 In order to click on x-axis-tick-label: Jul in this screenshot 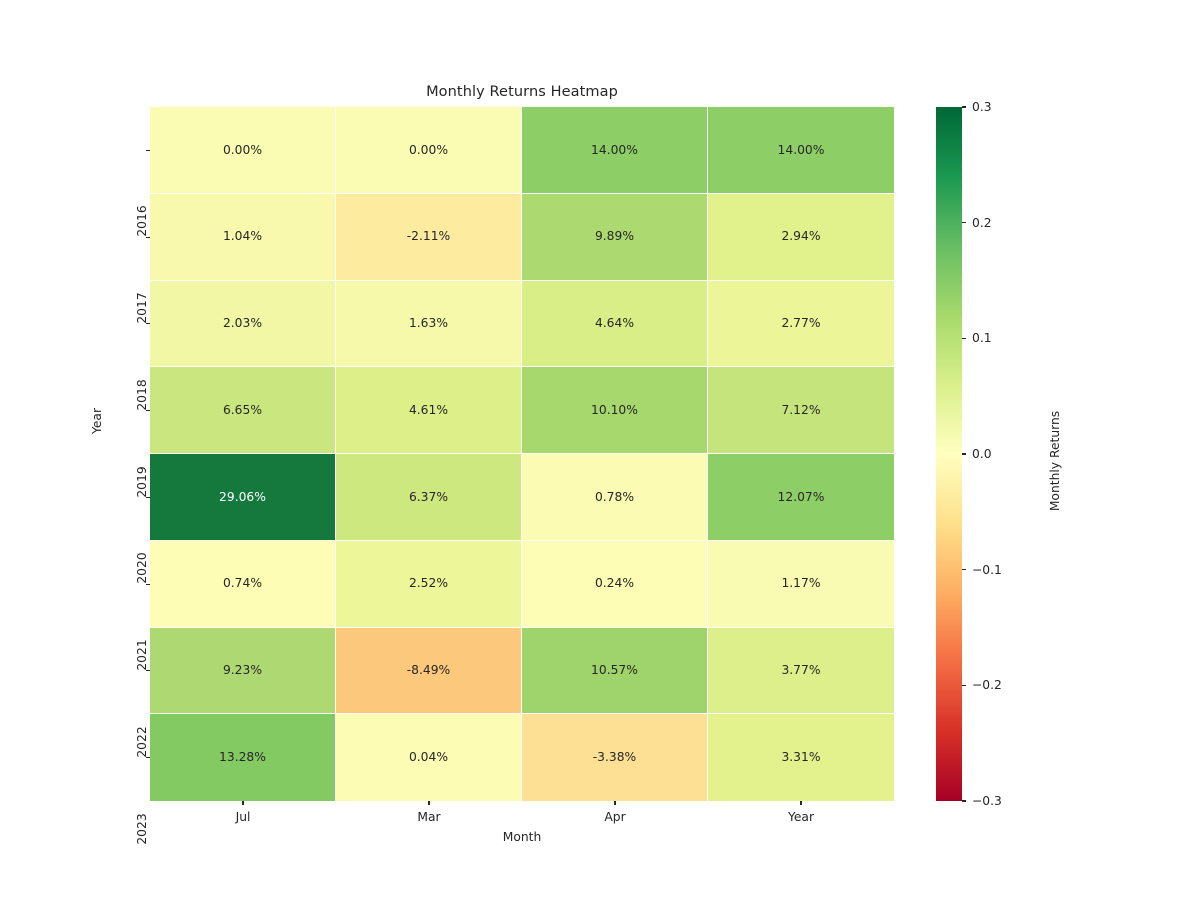, I will do `click(243, 817)`.